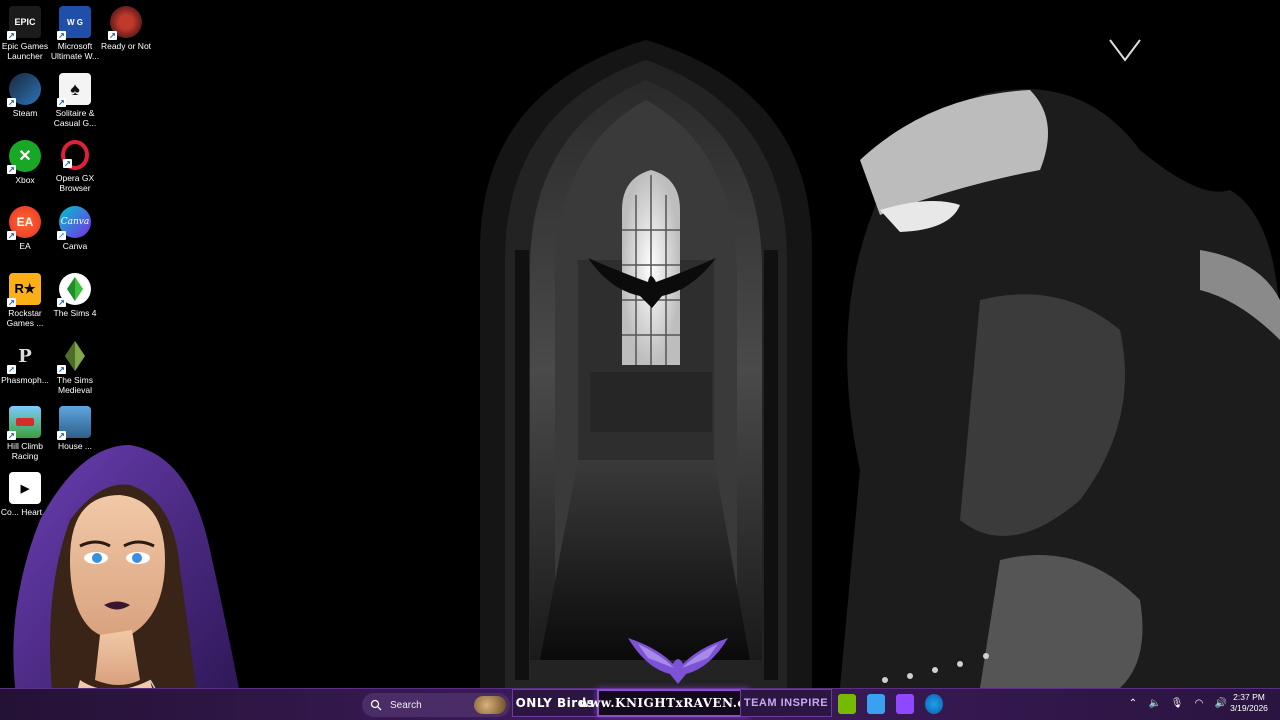  What do you see at coordinates (678, 661) in the screenshot?
I see `raven-emblem-icon` at bounding box center [678, 661].